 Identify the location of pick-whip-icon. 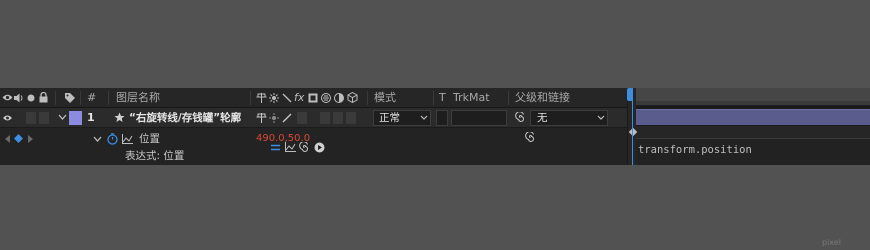
(520, 117).